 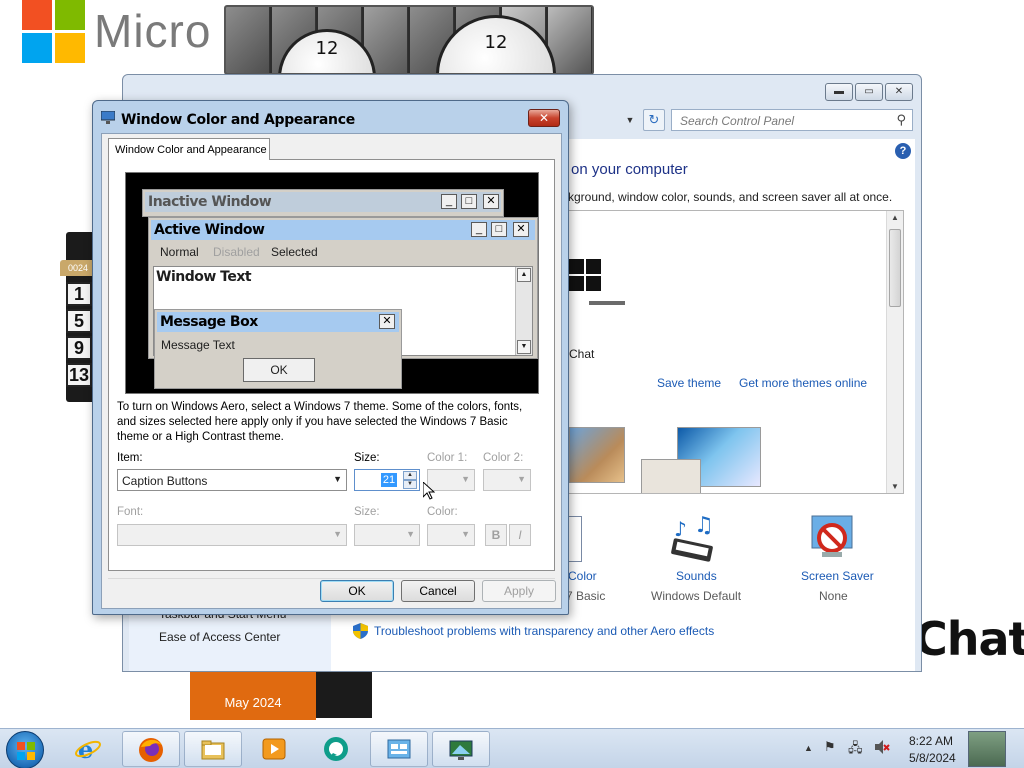 I want to click on calendar-month: May 2024, so click(x=253, y=702).